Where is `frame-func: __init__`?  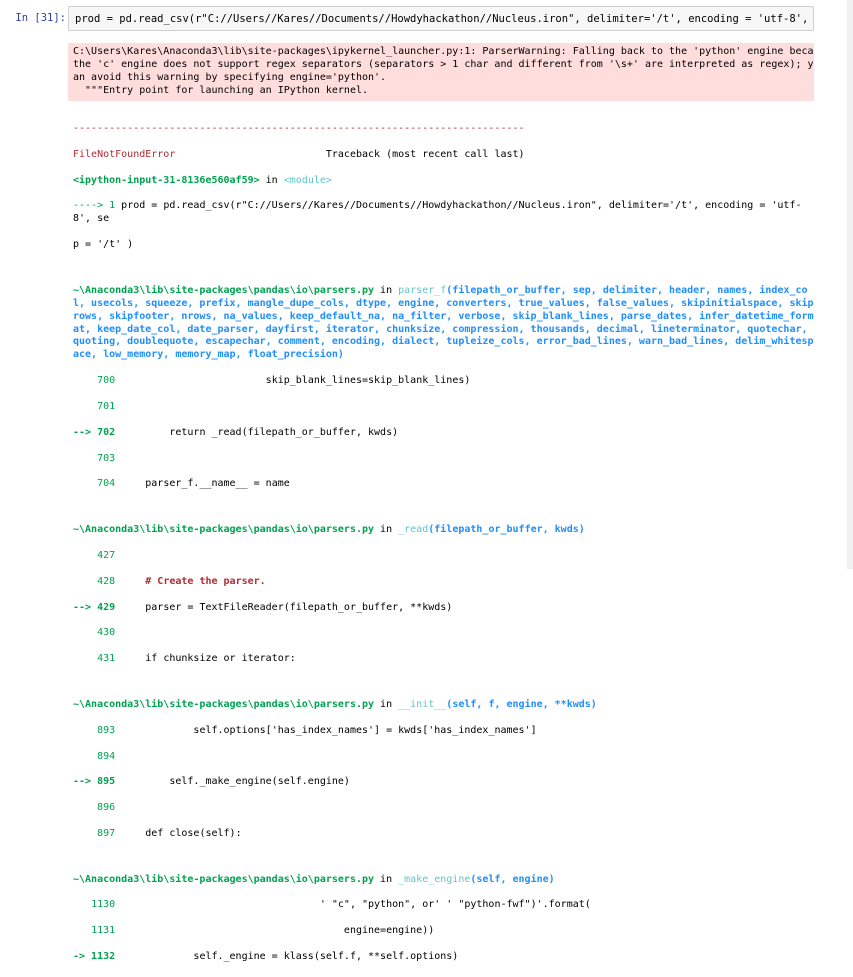
frame-func: __init__ is located at coordinates (422, 704).